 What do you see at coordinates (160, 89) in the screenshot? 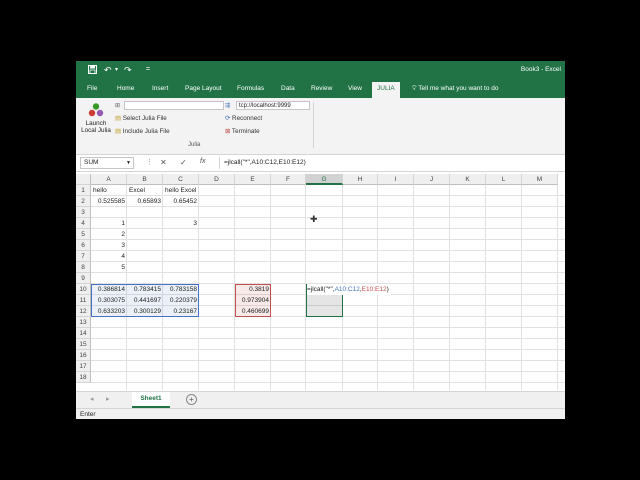
I see `tab-insert: Insert` at bounding box center [160, 89].